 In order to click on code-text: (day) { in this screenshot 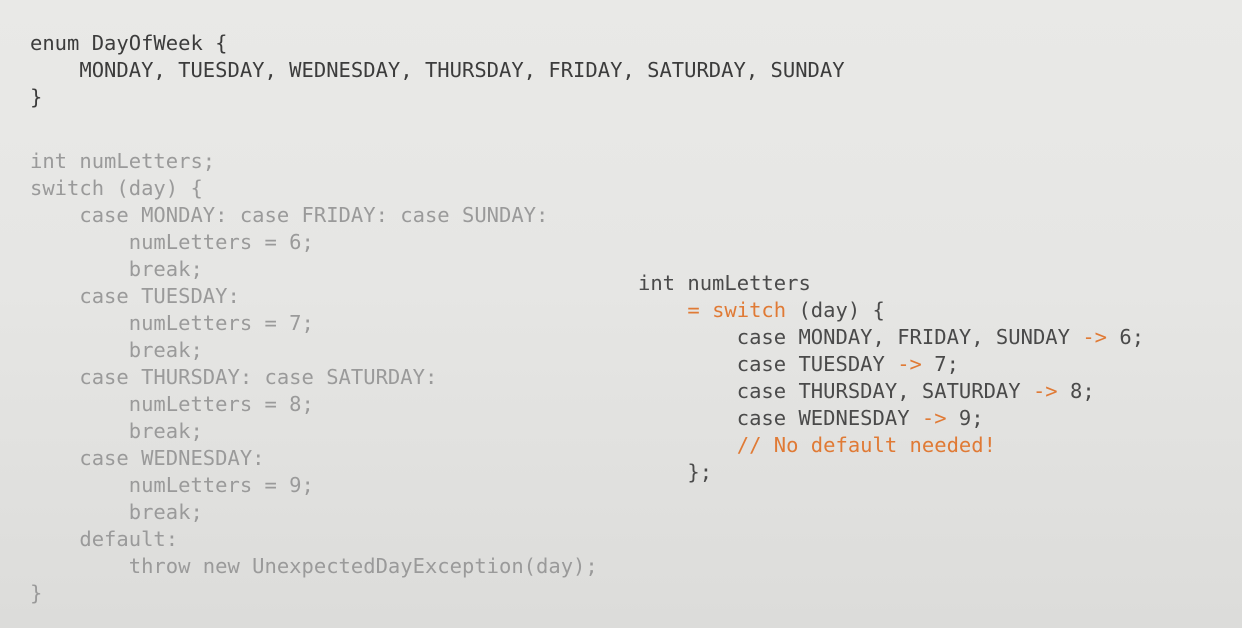, I will do `click(835, 310)`.